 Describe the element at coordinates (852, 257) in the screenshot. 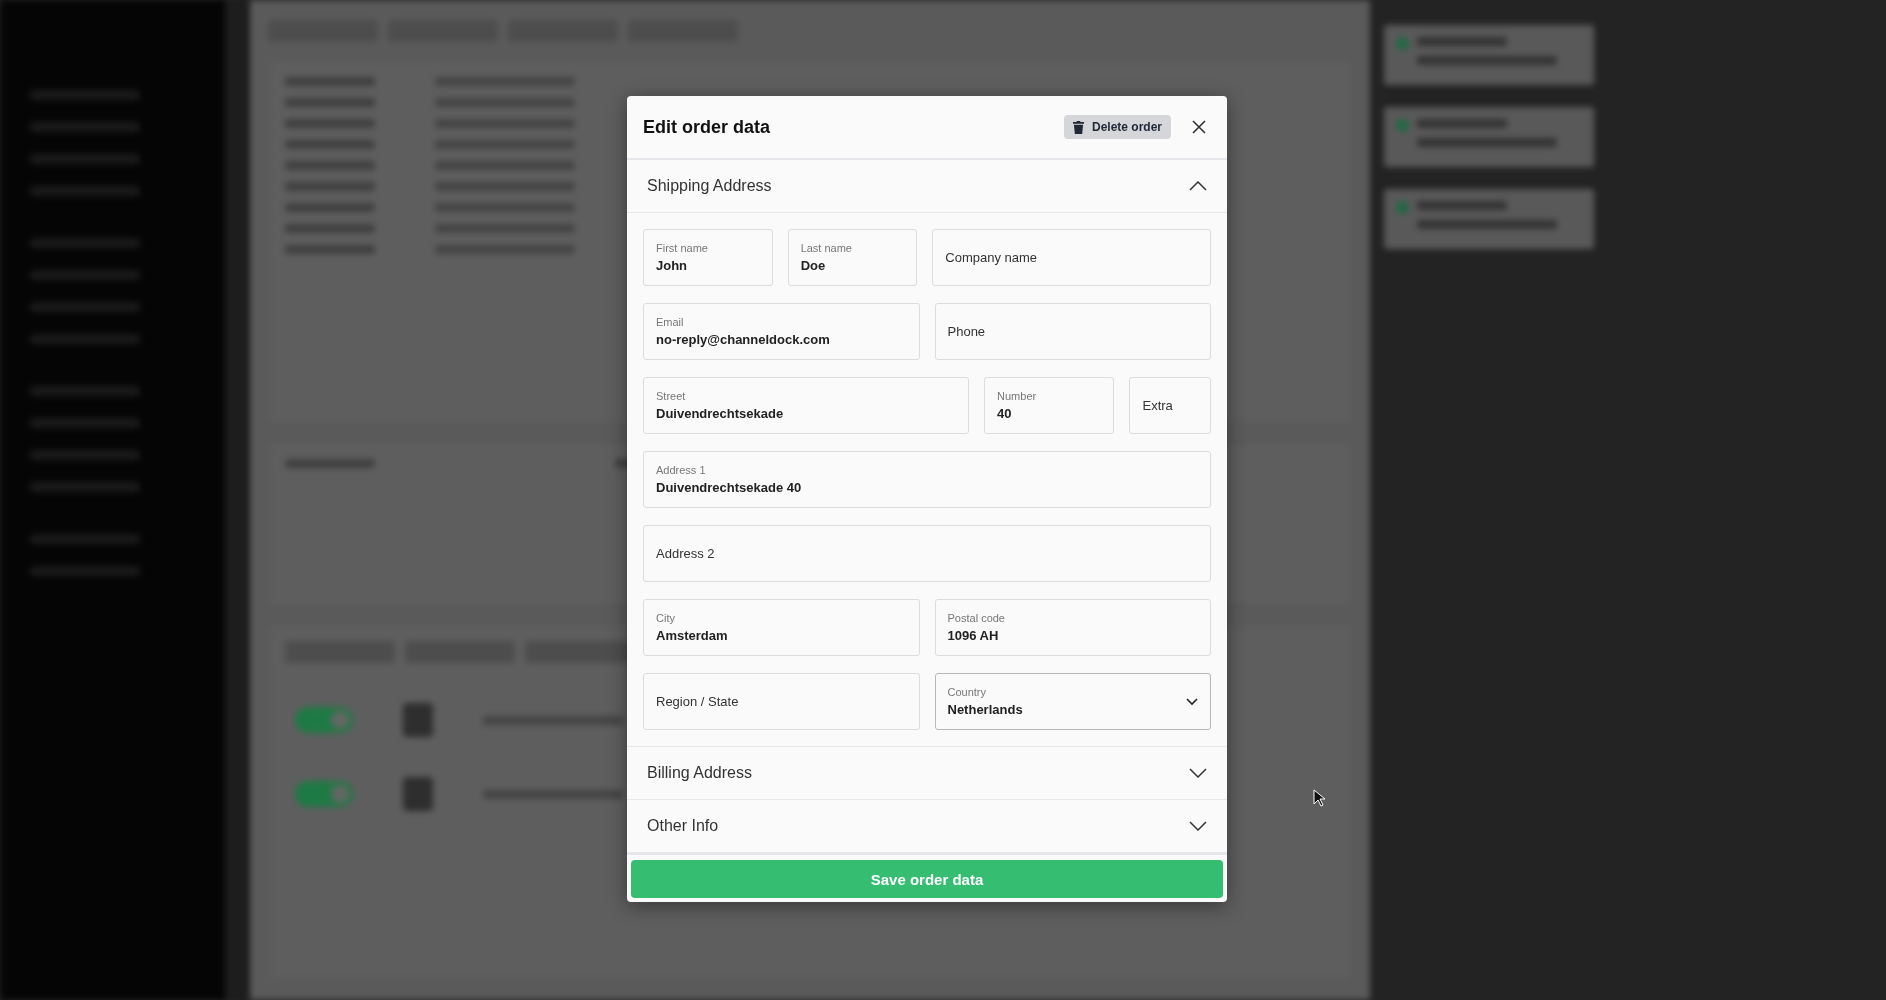

I see `input-field: Last name Doe` at that location.